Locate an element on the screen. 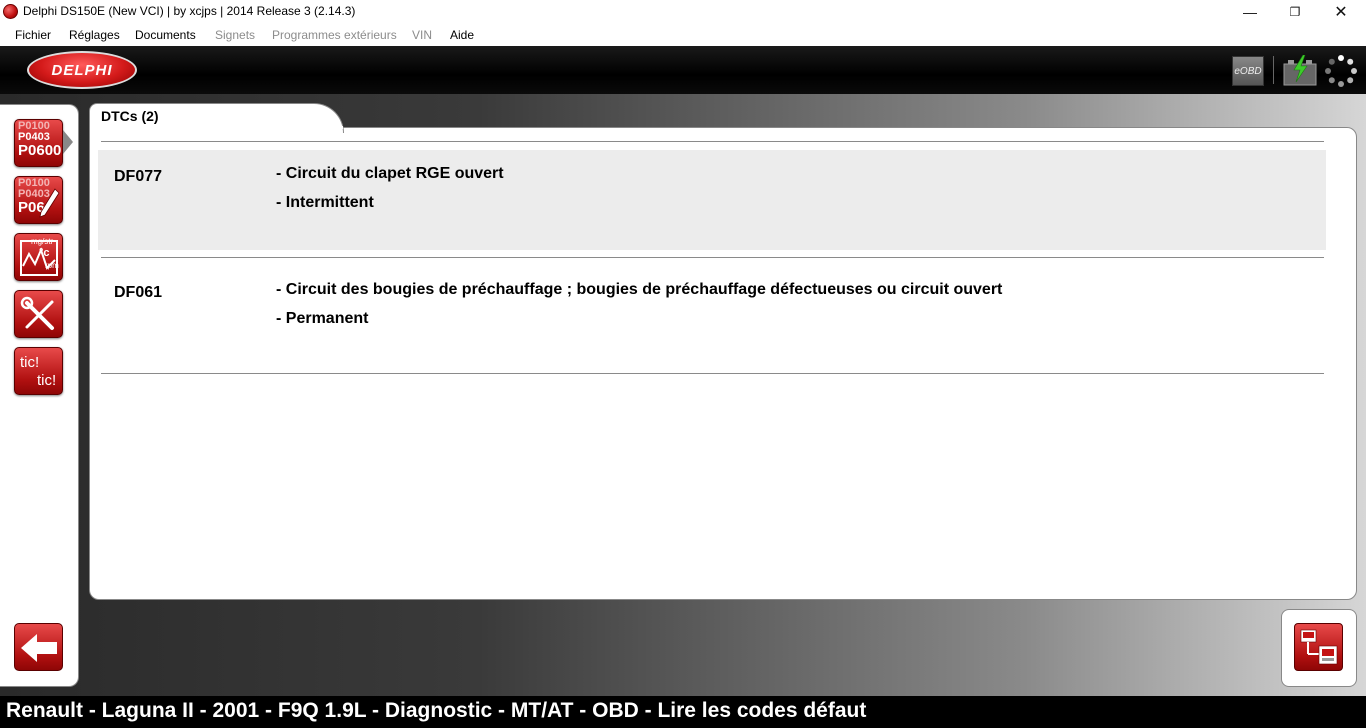 The image size is (1366, 728). tab-dtcs-label: DTCs (2) is located at coordinates (130, 116).